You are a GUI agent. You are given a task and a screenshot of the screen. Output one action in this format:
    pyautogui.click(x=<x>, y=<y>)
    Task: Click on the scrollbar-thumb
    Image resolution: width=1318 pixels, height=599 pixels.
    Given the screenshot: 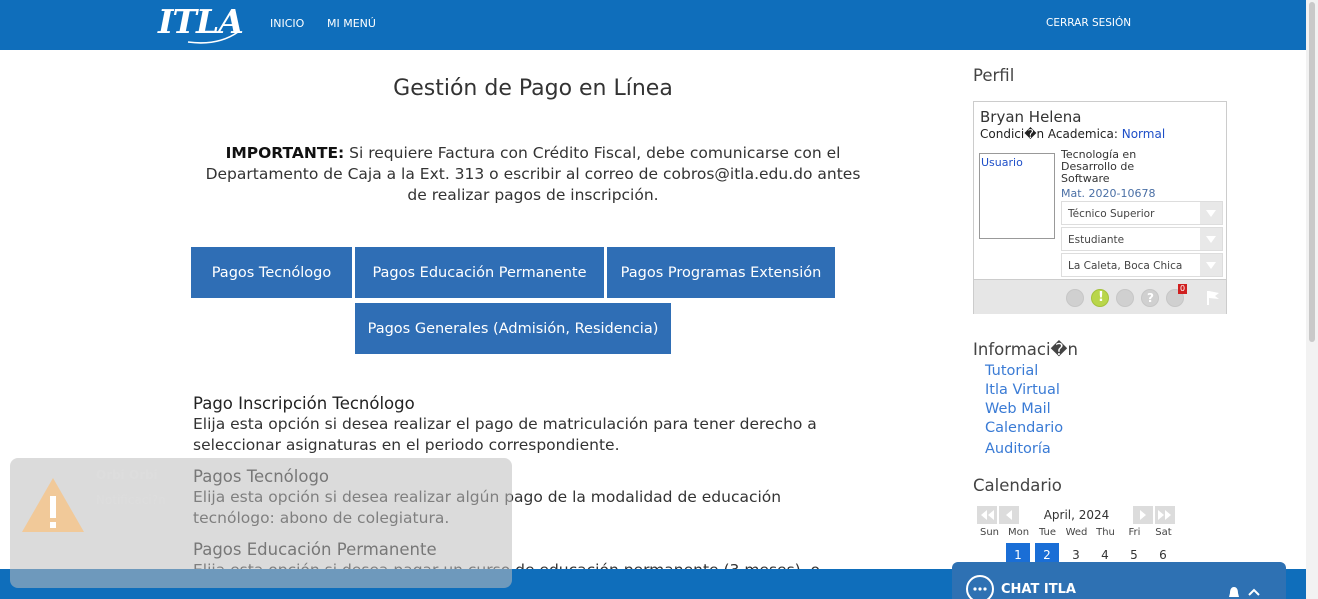 What is the action you would take?
    pyautogui.click(x=1312, y=172)
    